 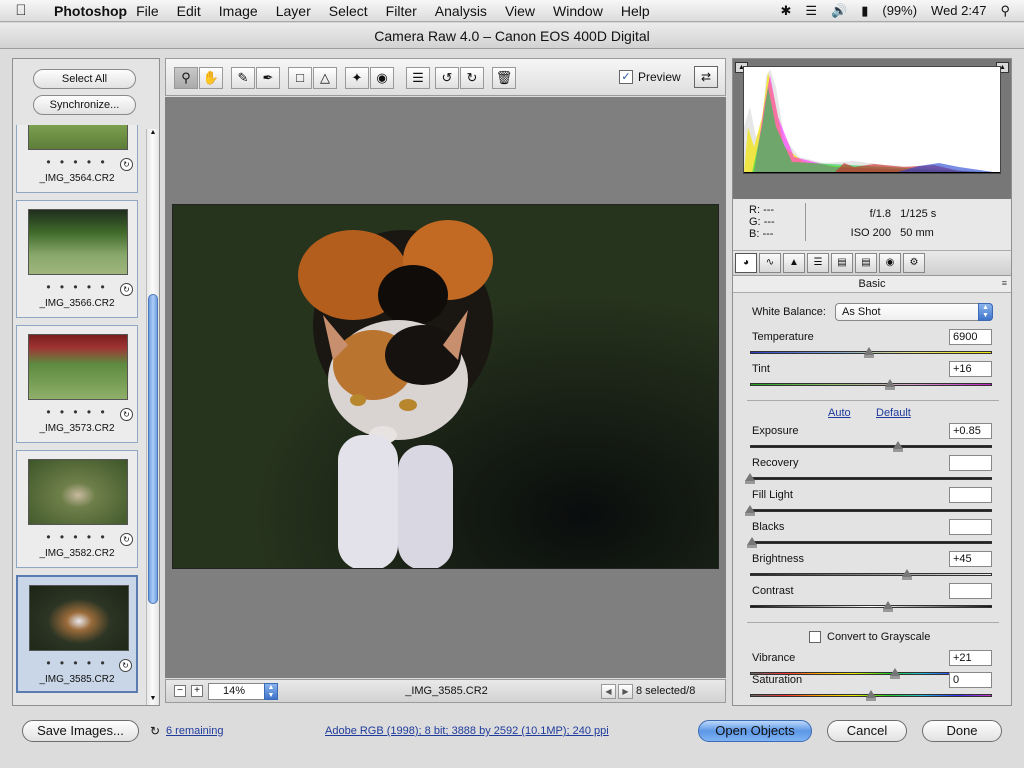 What do you see at coordinates (871, 687) in the screenshot?
I see `saturation-slider: Saturation 0` at bounding box center [871, 687].